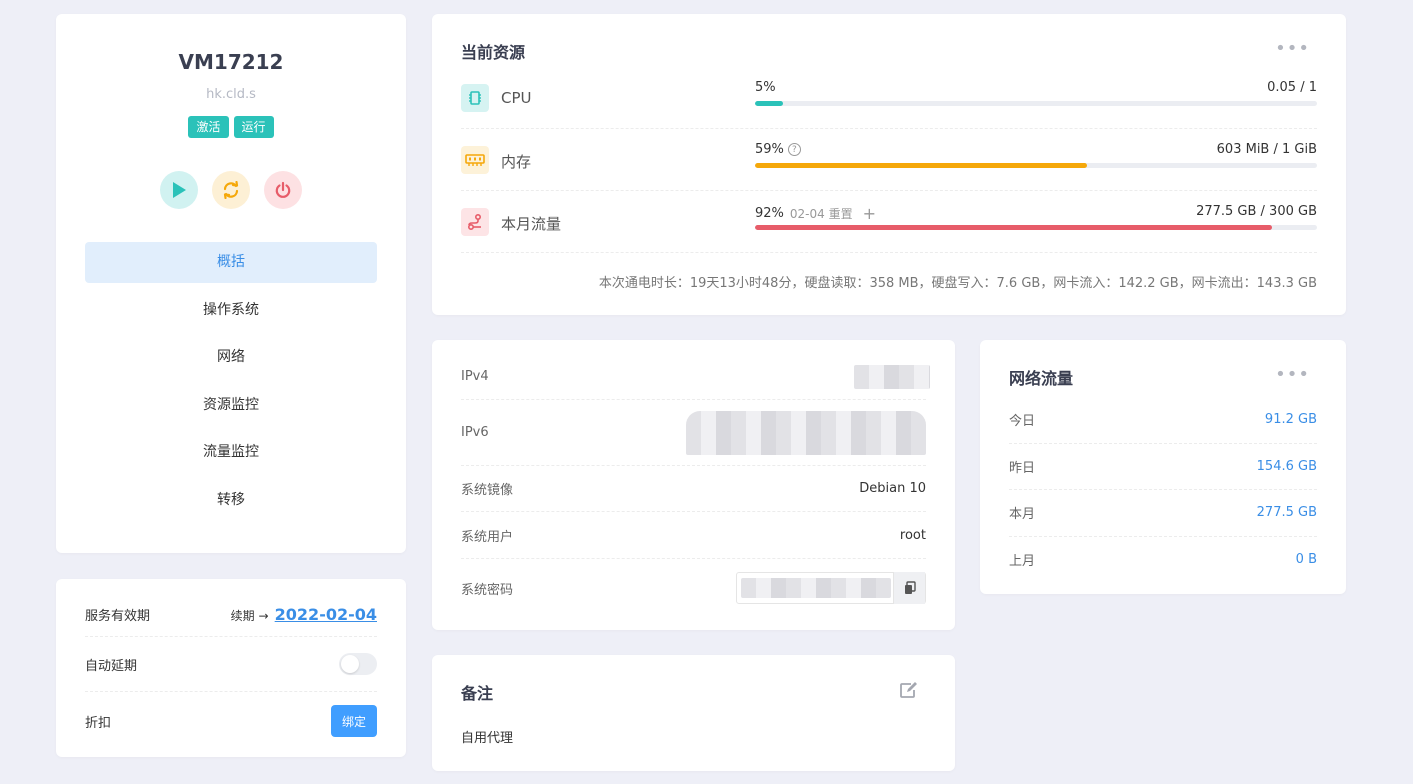 The width and height of the screenshot is (1413, 784). I want to click on traffic-reset-note: 02-04 重置, so click(821, 214).